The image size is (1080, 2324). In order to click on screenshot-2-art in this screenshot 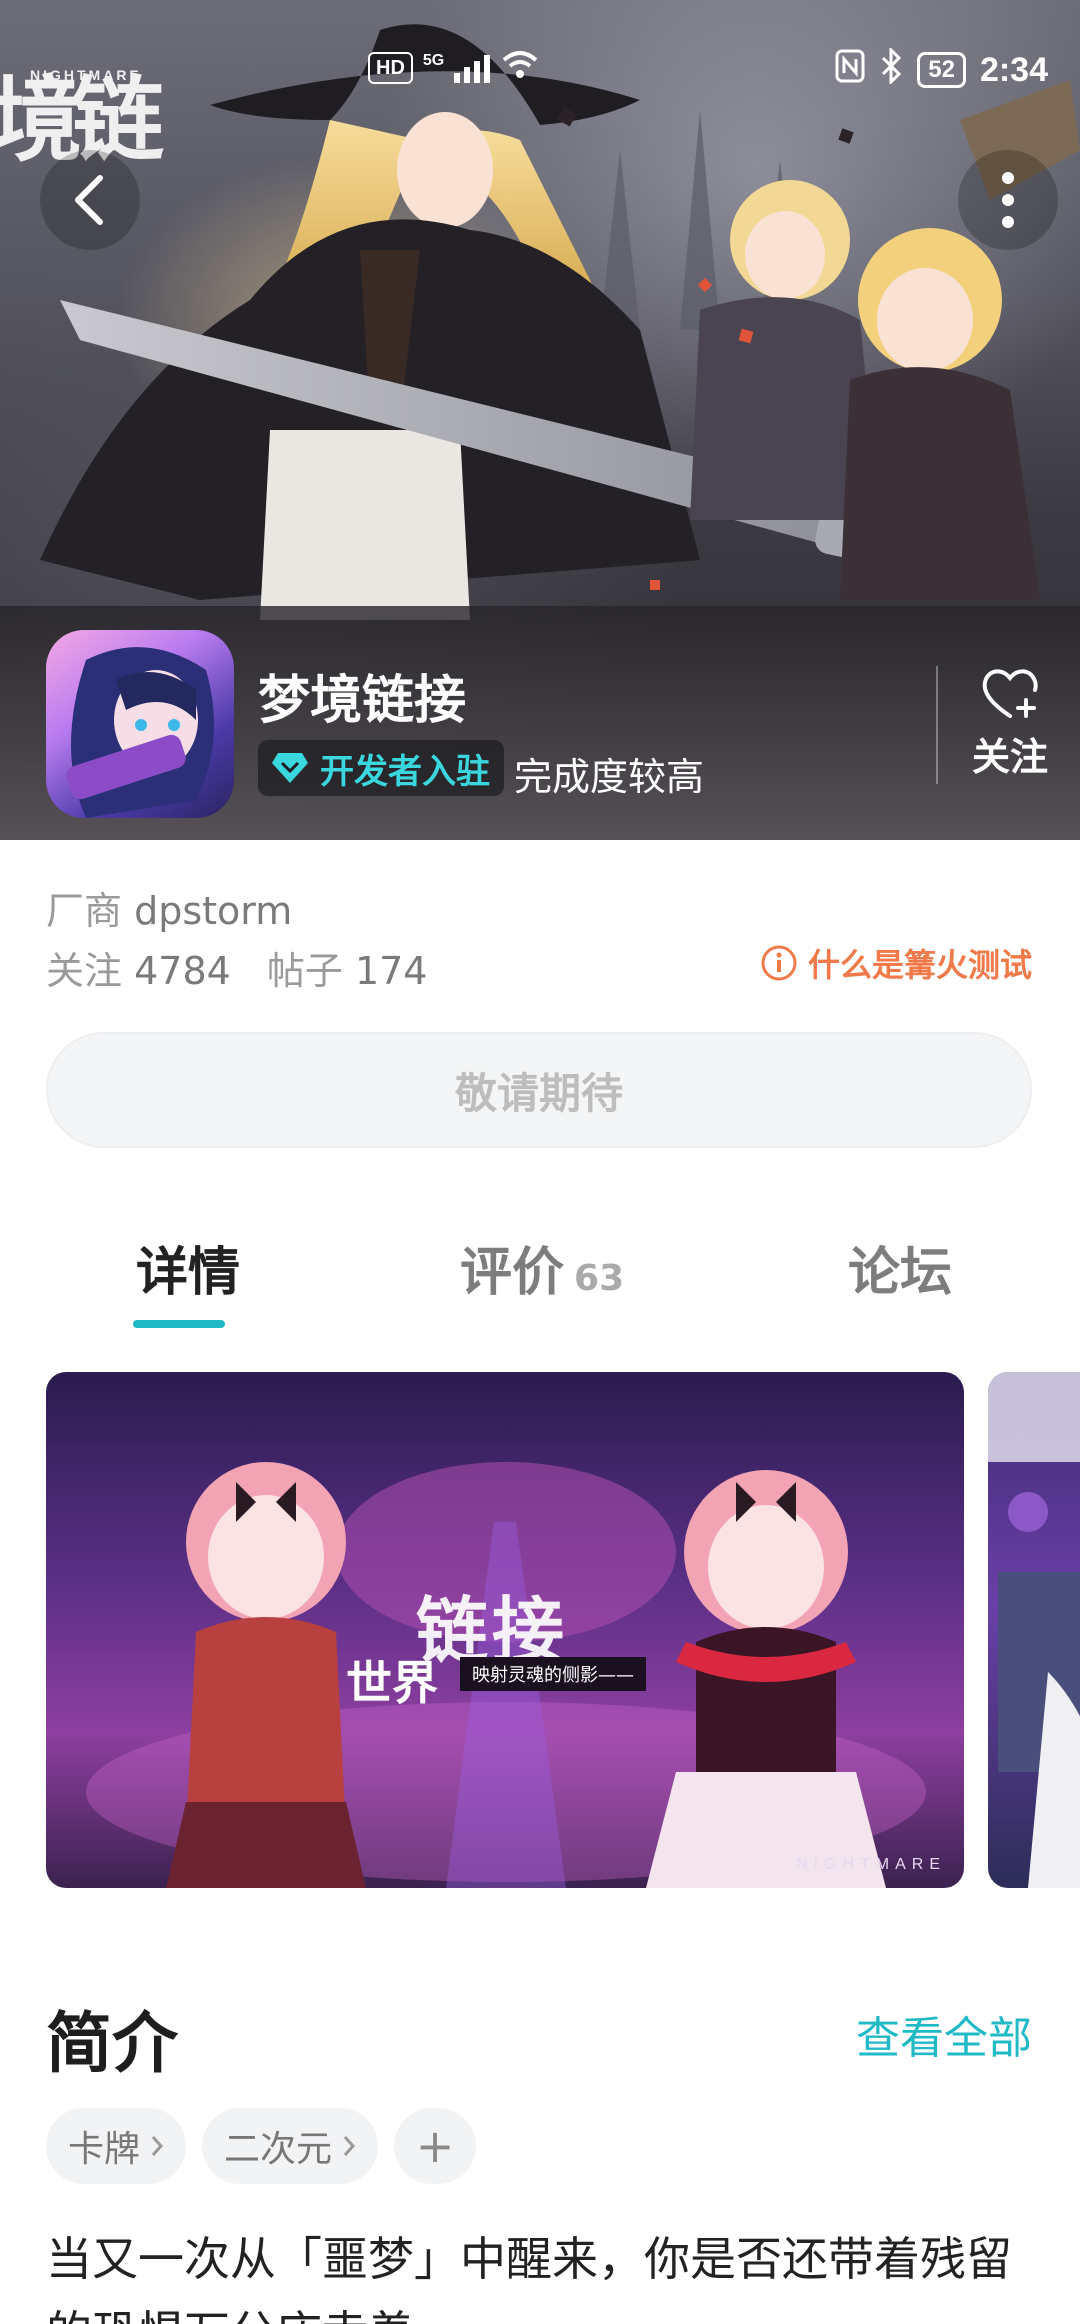, I will do `click(1034, 1630)`.